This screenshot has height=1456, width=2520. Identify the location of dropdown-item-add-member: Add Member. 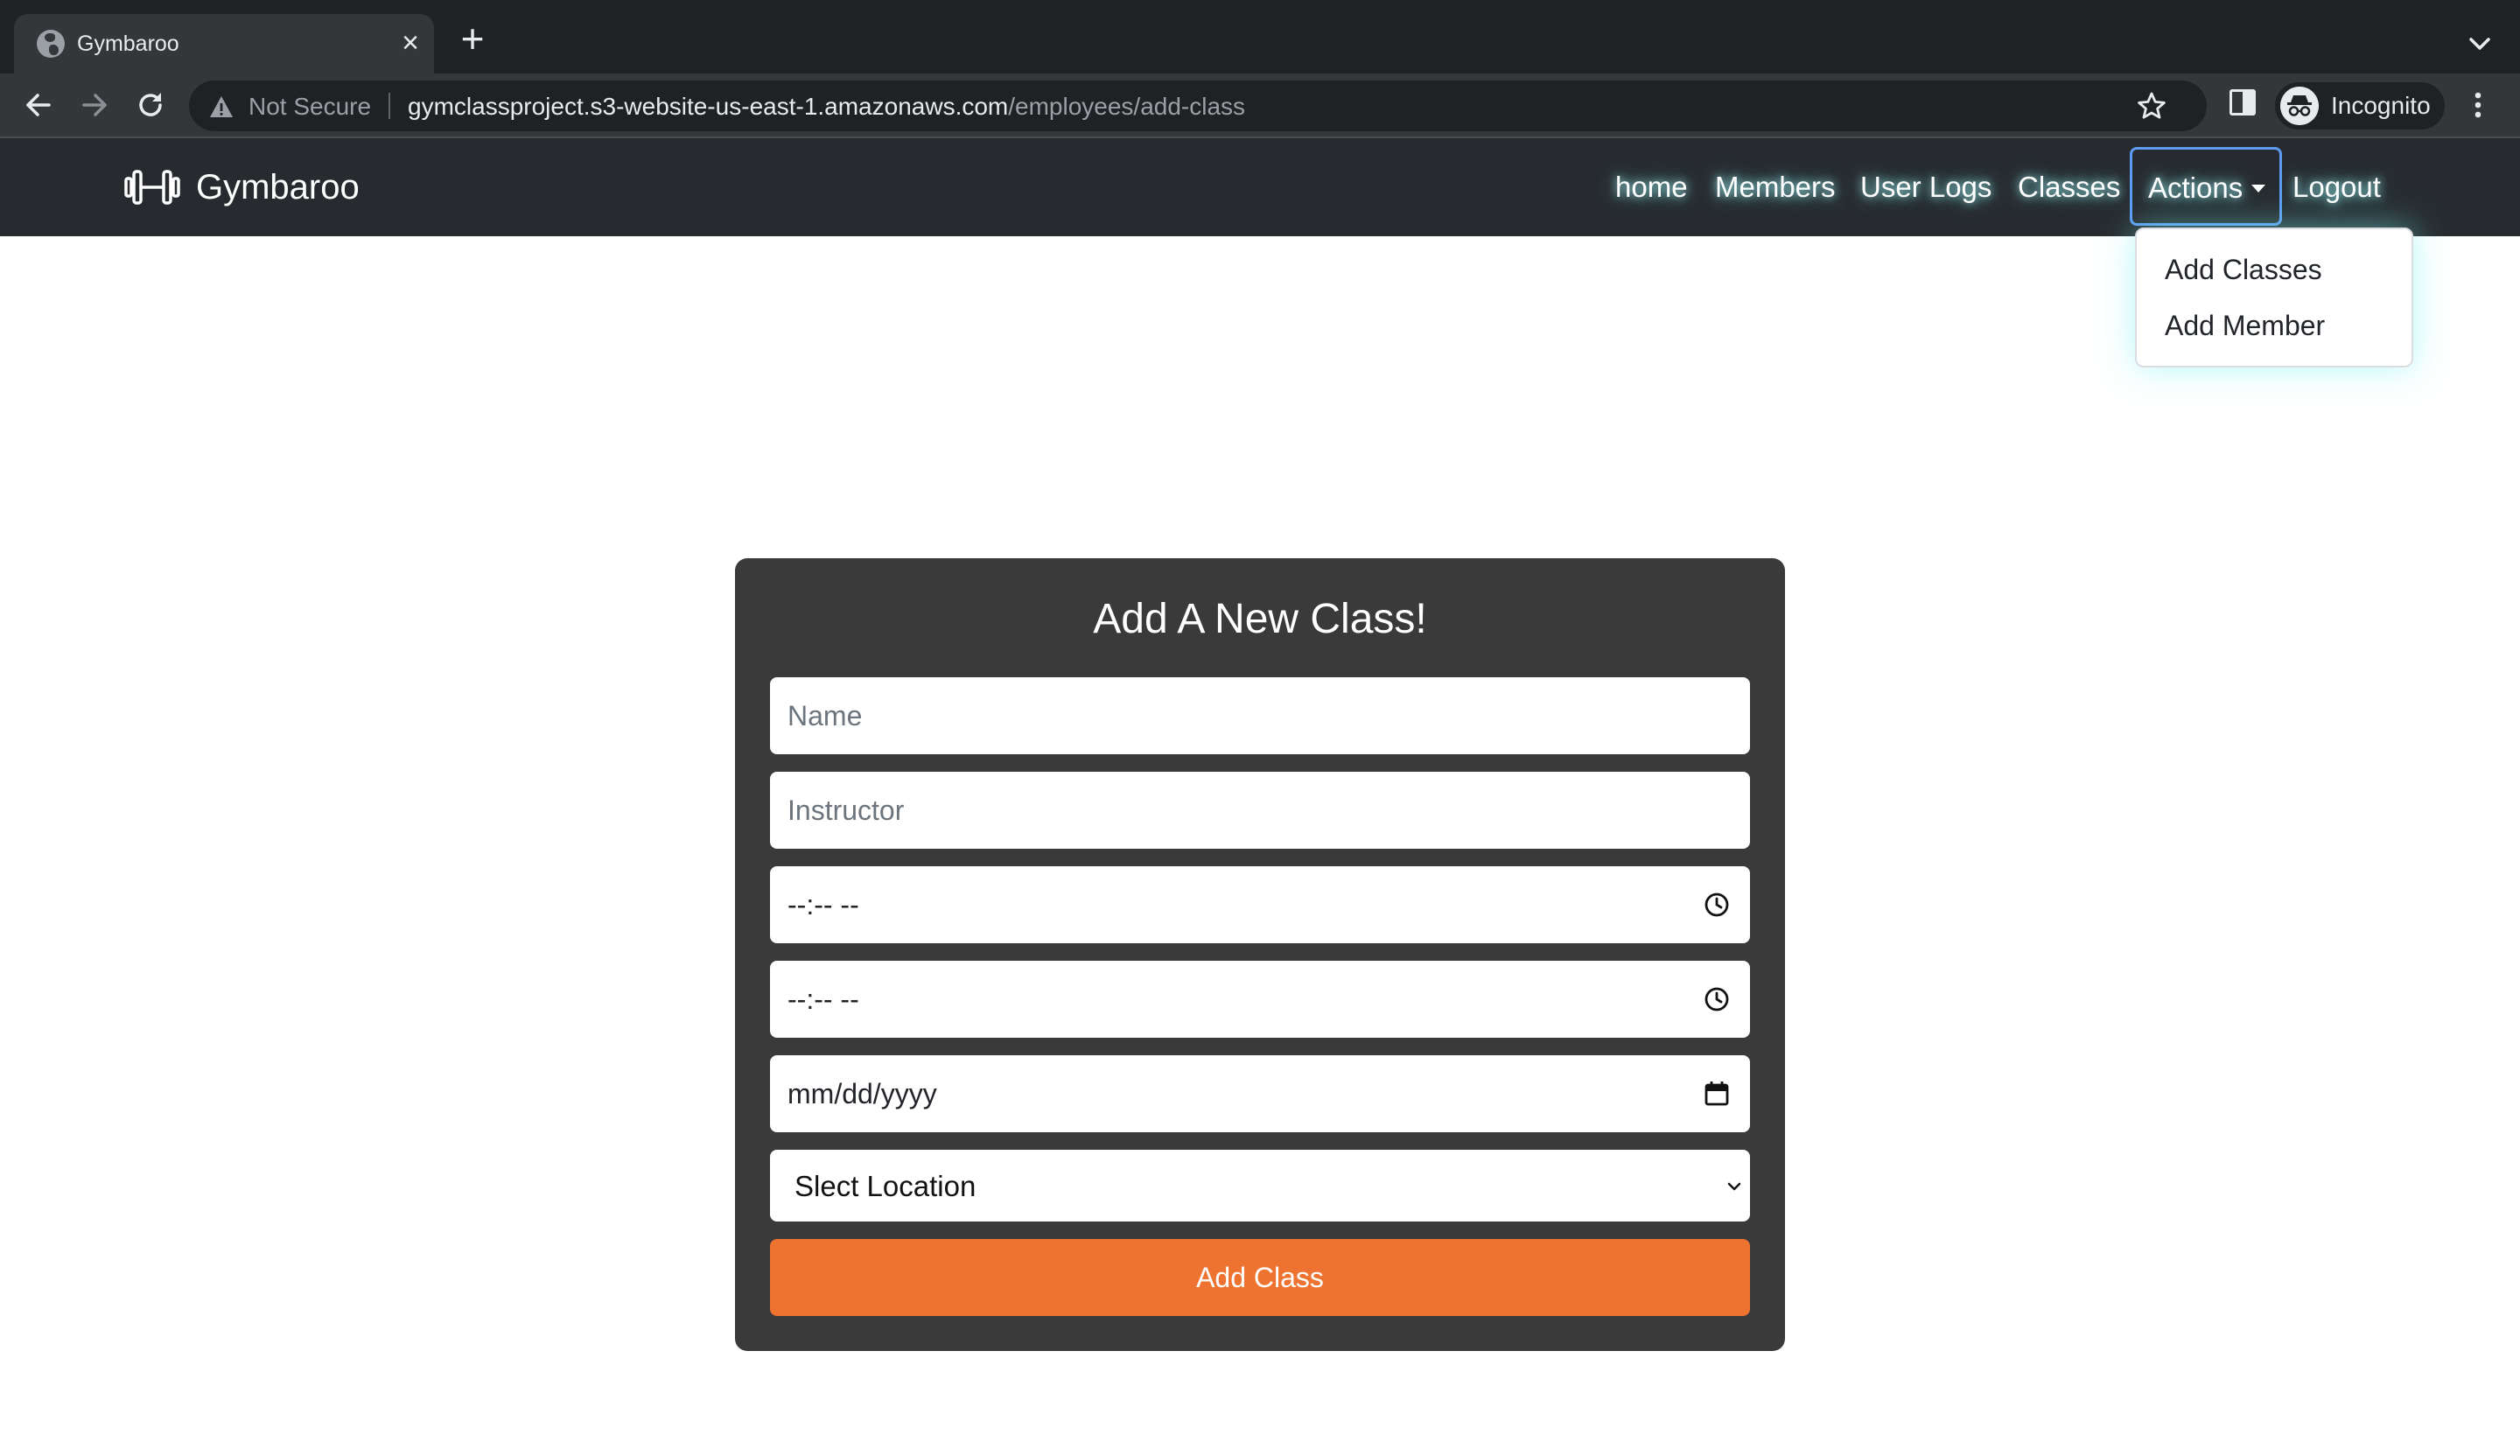
(2245, 325).